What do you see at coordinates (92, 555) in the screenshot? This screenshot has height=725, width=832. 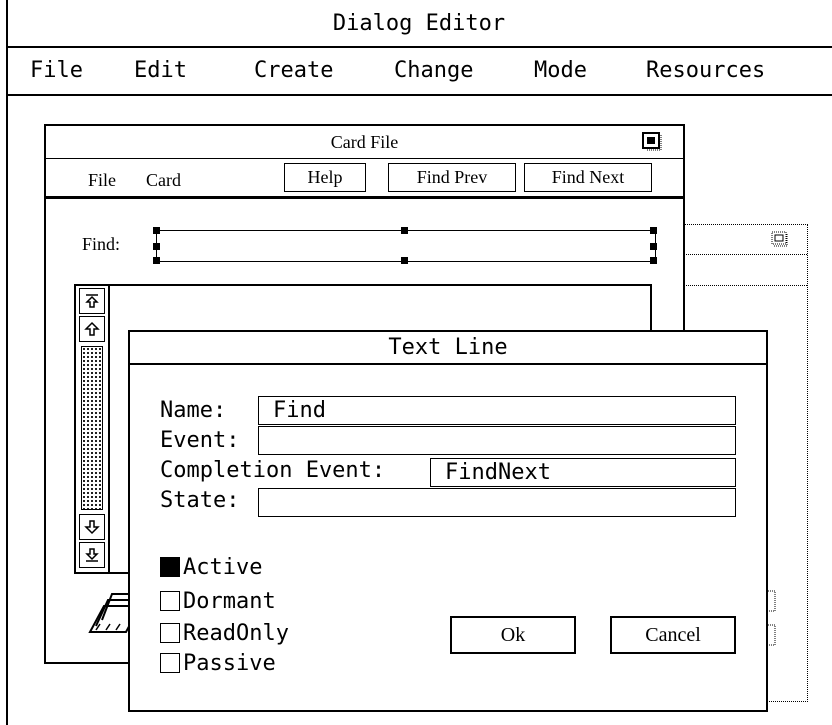 I see `scroll-to-bottom-icon` at bounding box center [92, 555].